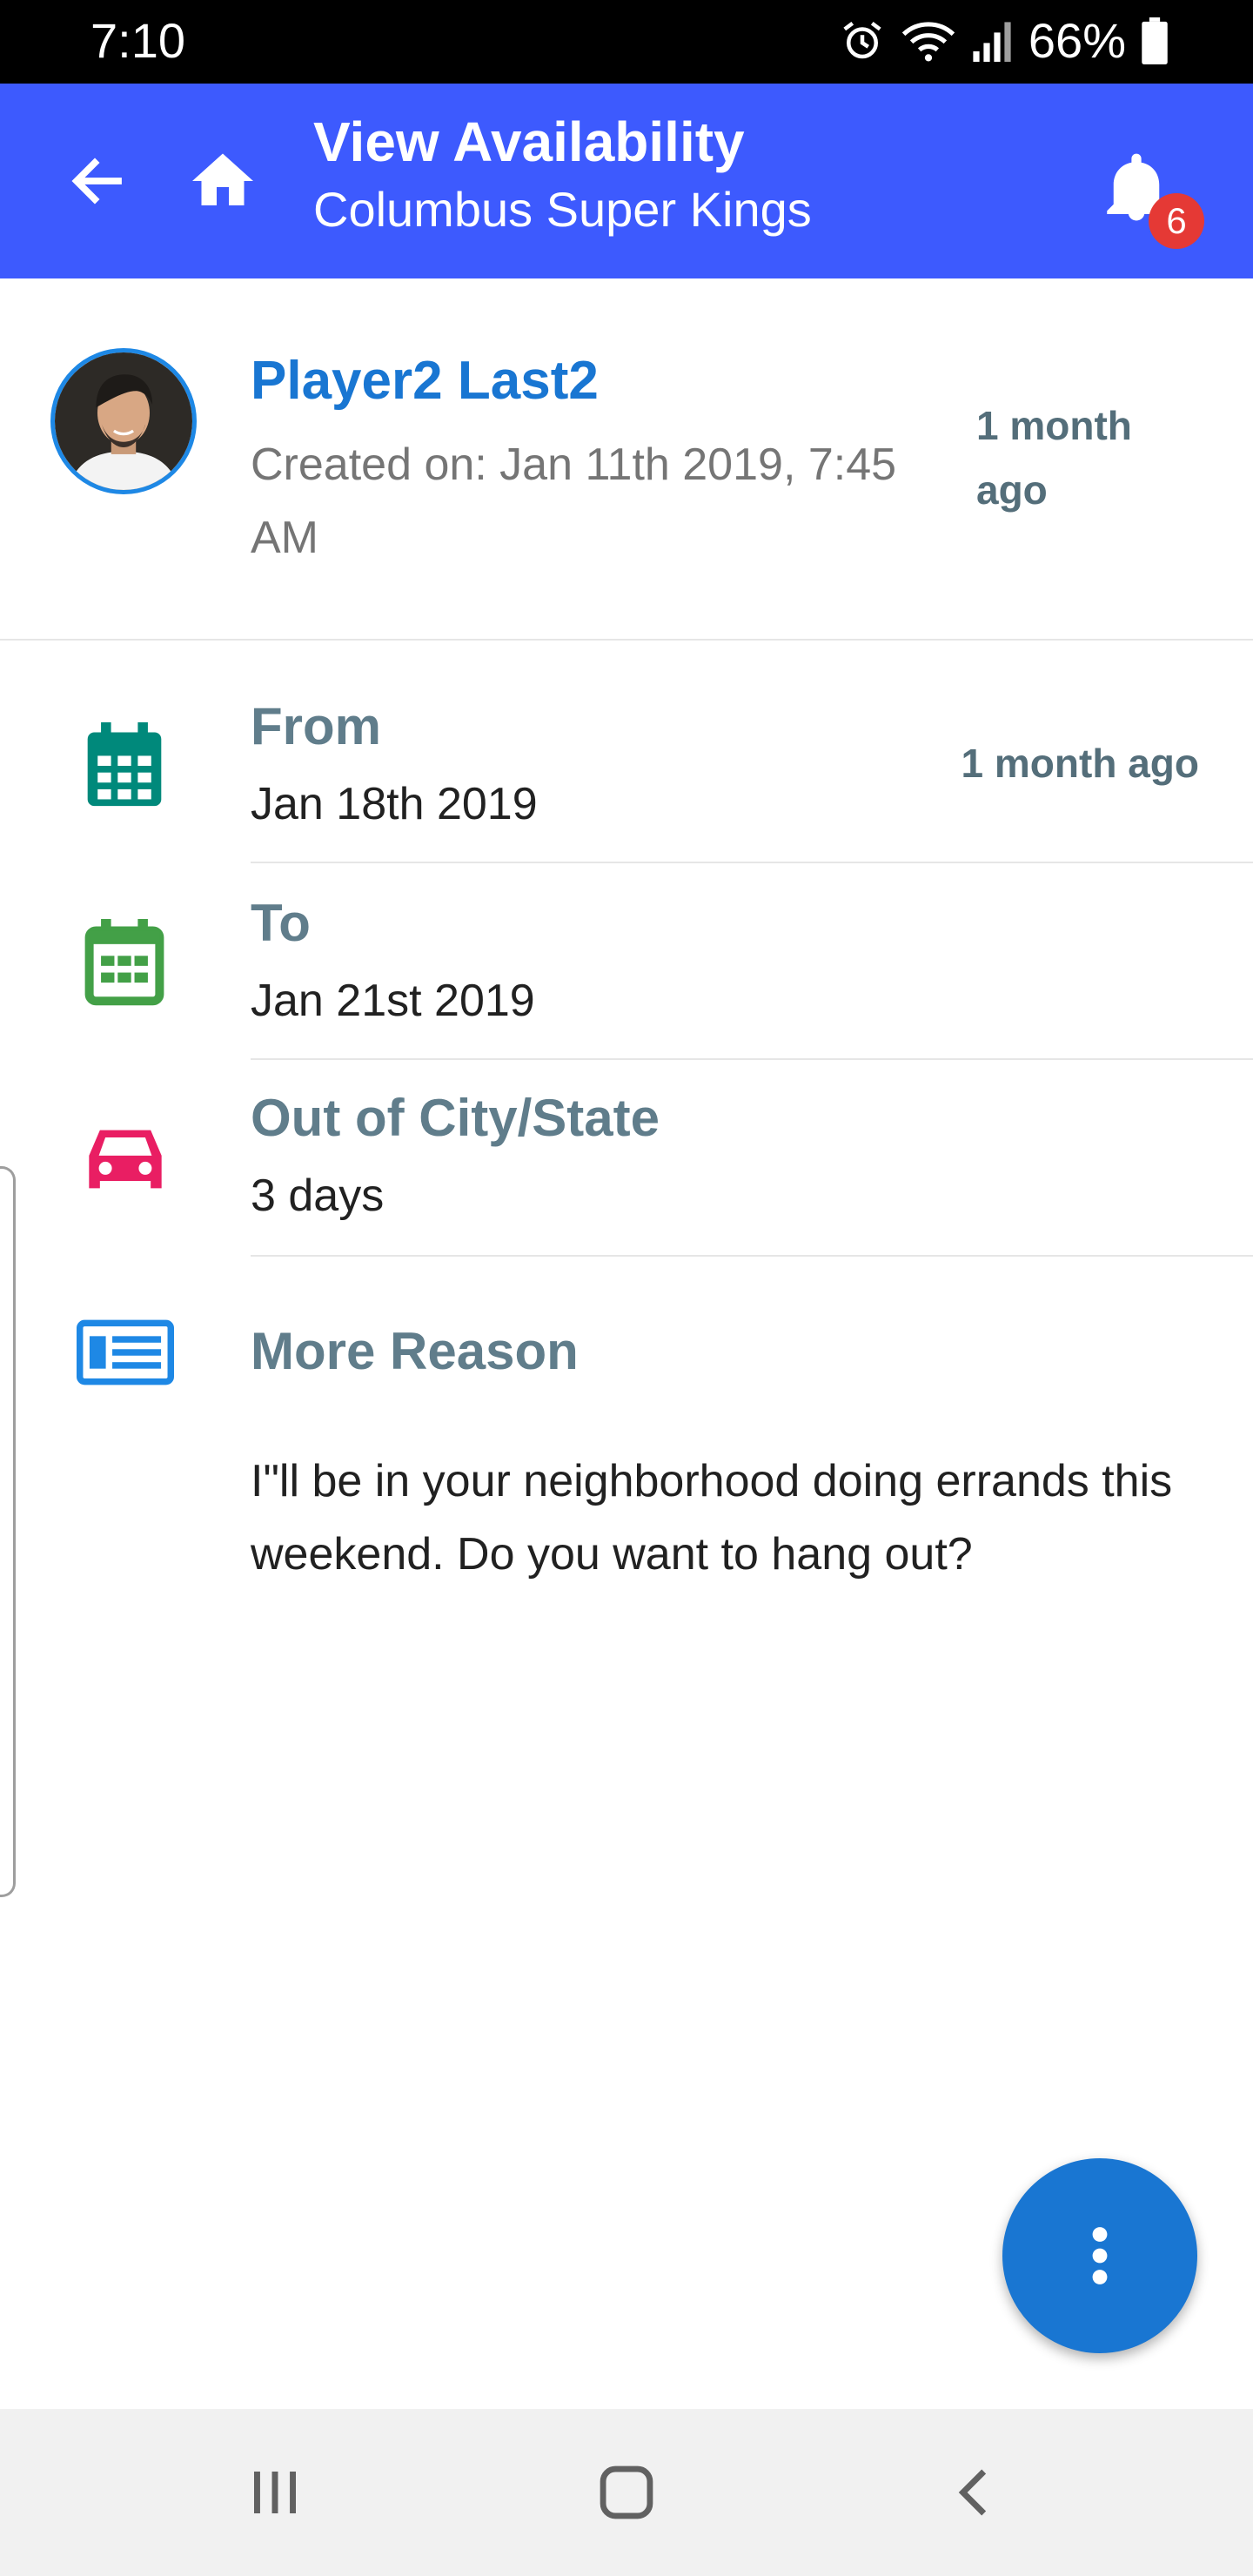  Describe the element at coordinates (316, 726) in the screenshot. I see `from-label: From` at that location.